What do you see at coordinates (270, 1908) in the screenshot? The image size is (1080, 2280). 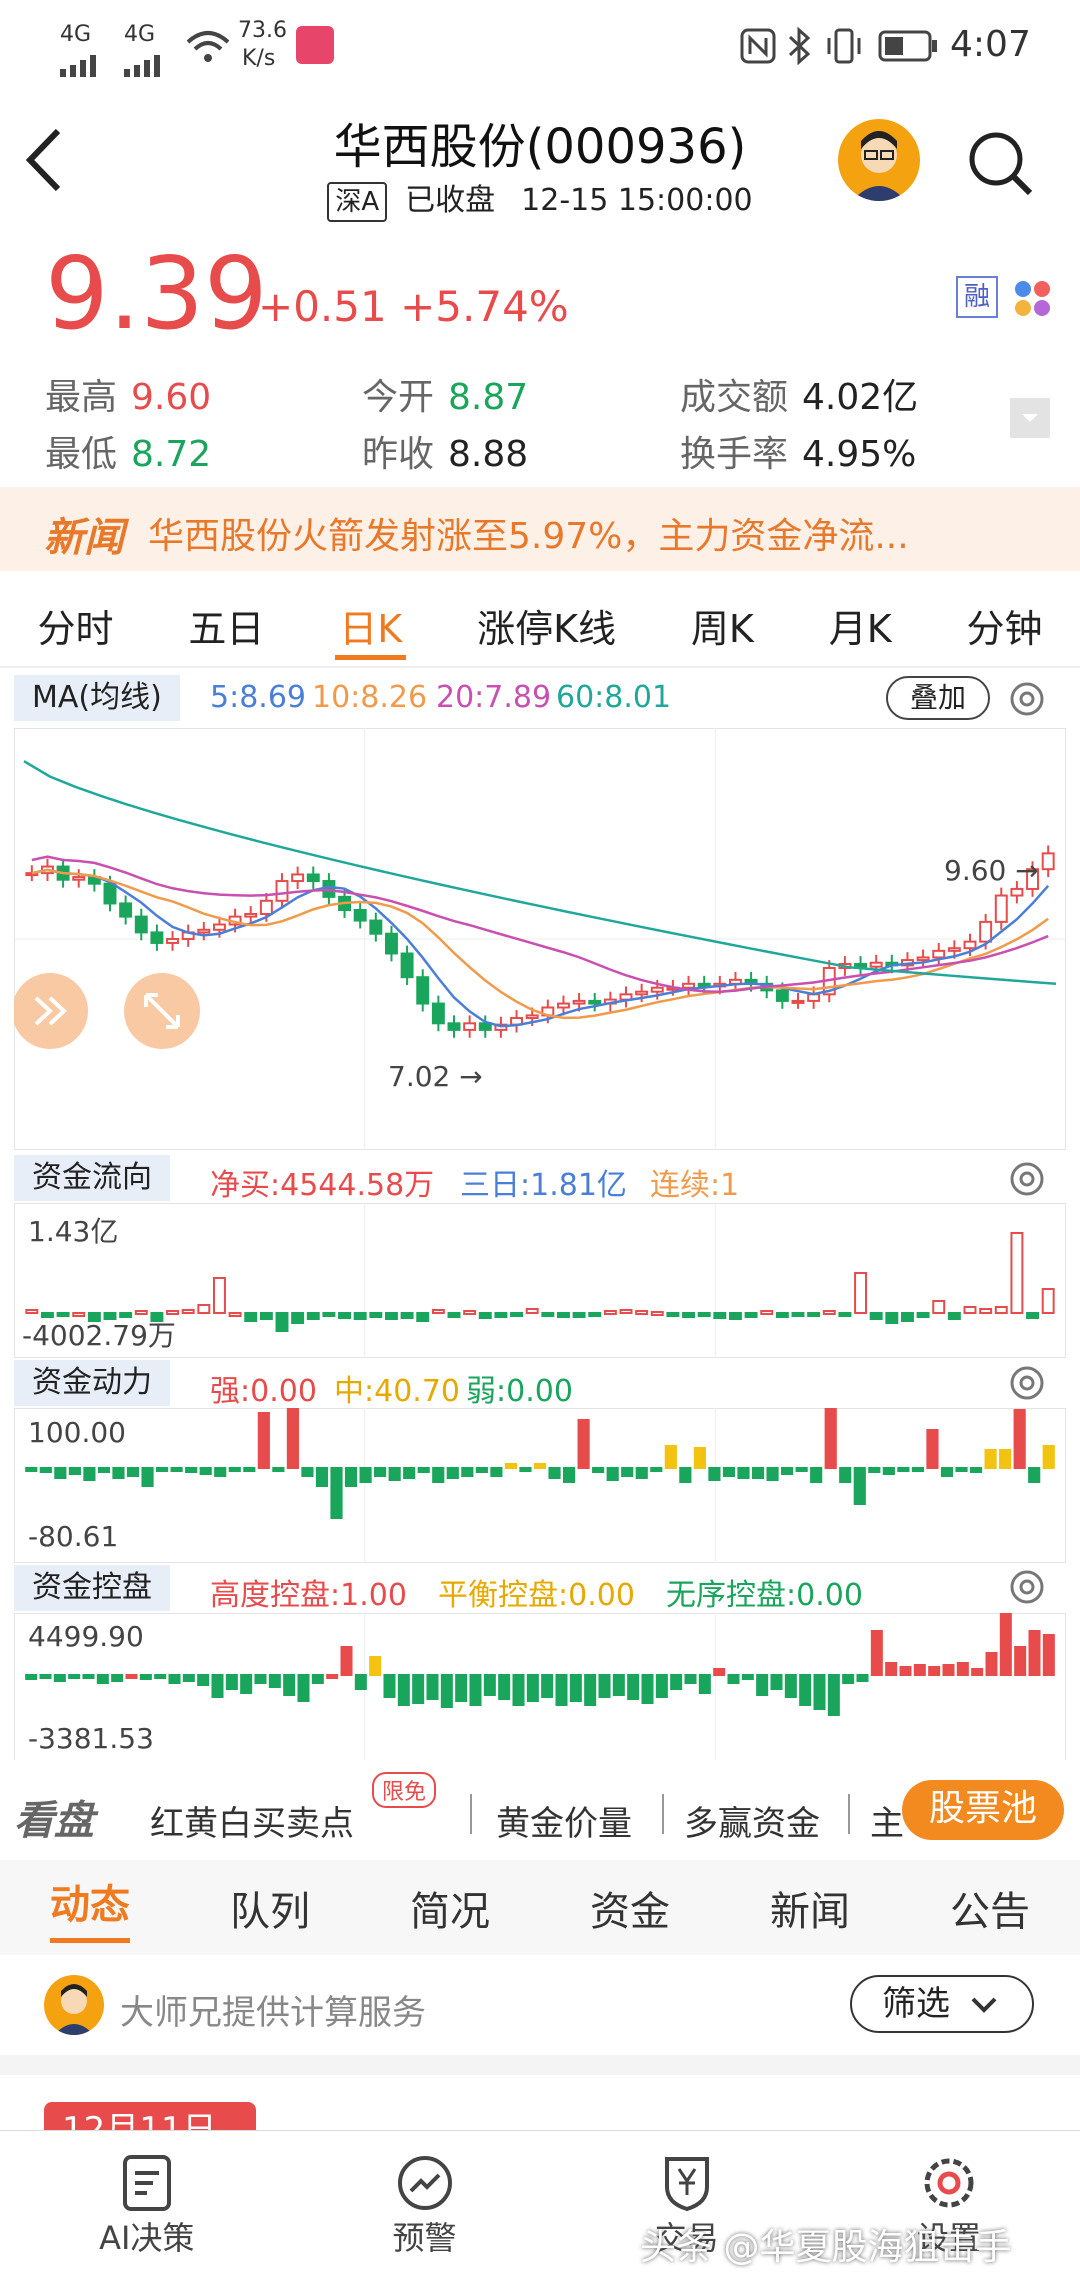 I see `tab-queue: 队列` at bounding box center [270, 1908].